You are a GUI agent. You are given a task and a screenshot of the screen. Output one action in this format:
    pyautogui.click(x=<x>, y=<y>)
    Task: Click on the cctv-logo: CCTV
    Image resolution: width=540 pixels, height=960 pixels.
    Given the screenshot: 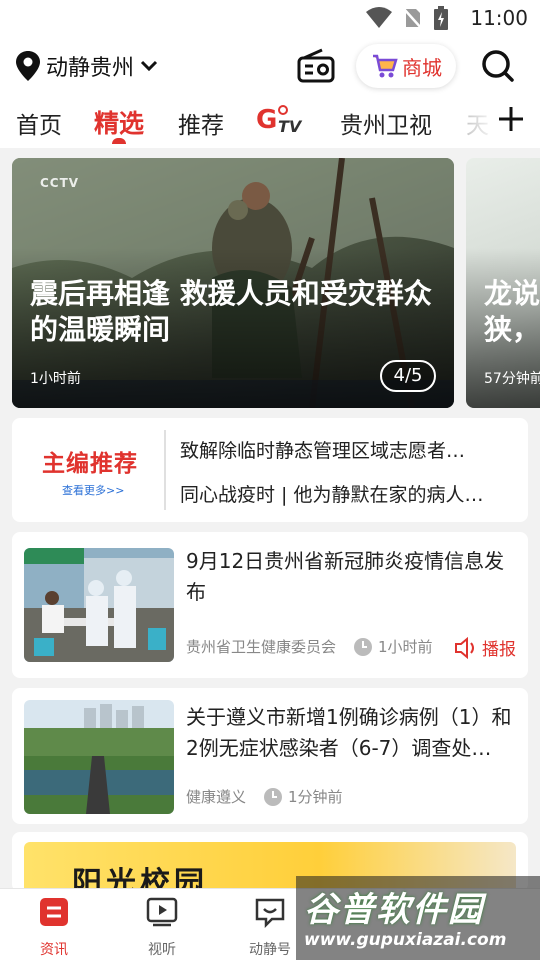 What is the action you would take?
    pyautogui.click(x=60, y=183)
    